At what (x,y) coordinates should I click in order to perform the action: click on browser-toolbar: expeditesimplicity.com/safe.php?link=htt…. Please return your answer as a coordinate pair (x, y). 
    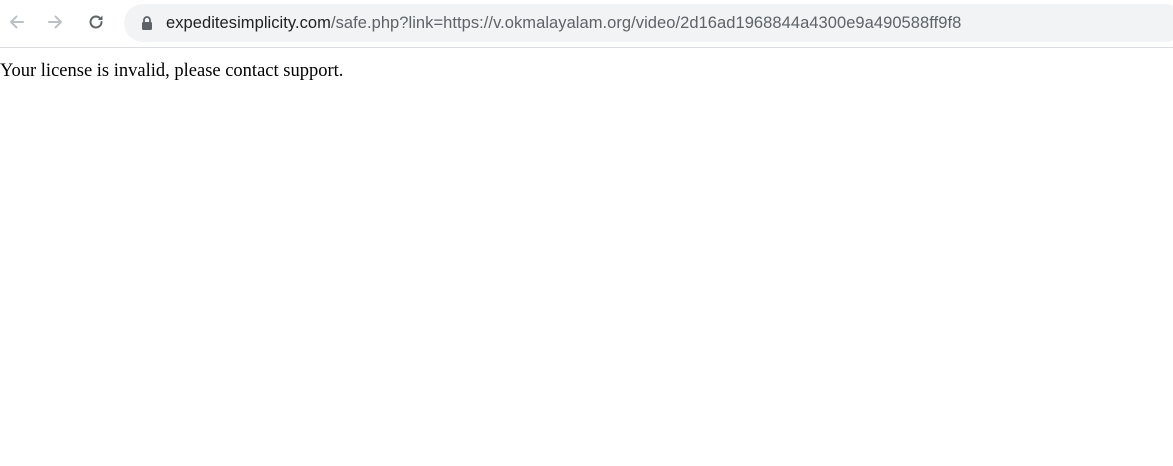
    Looking at the image, I should click on (586, 24).